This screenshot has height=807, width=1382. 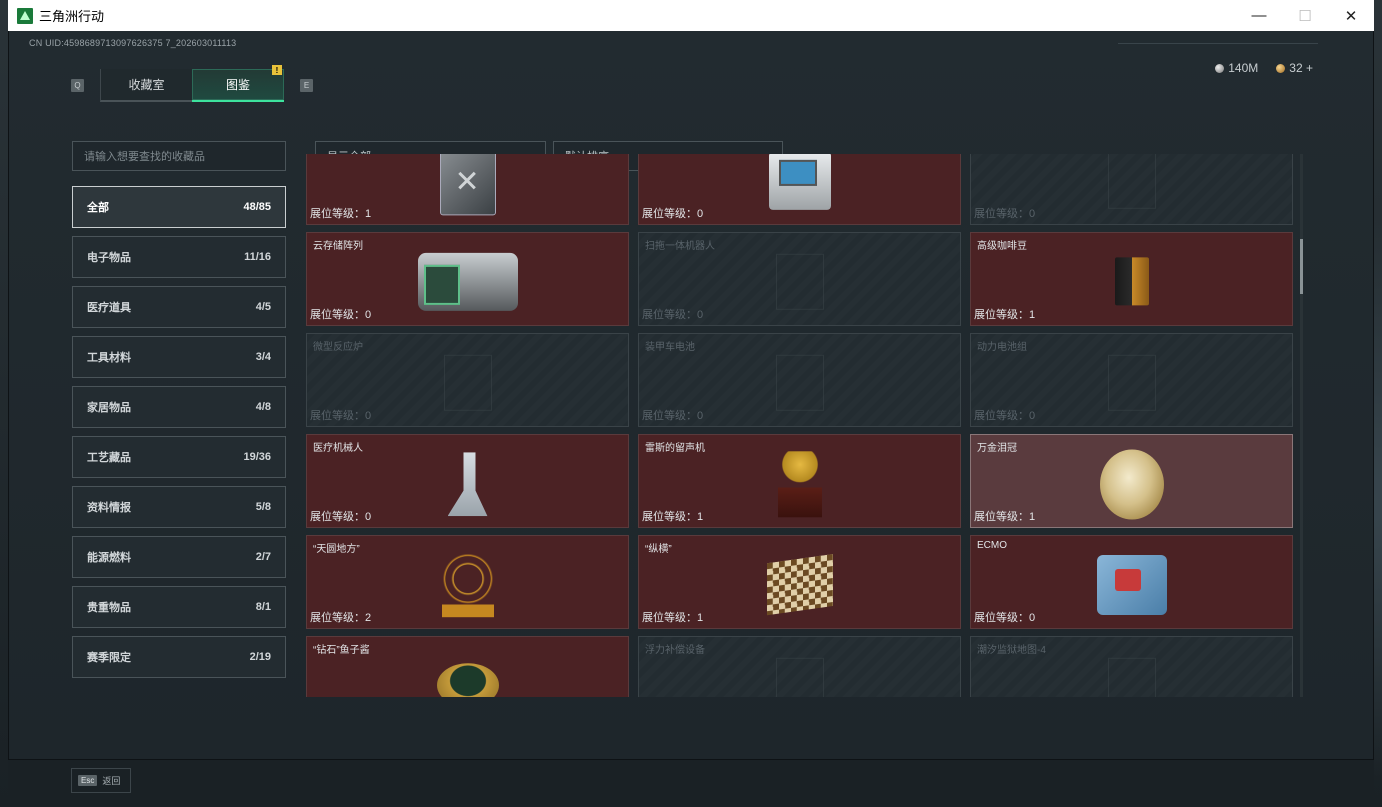 What do you see at coordinates (179, 557) in the screenshot?
I see `category-item: 能源燃料 2/7` at bounding box center [179, 557].